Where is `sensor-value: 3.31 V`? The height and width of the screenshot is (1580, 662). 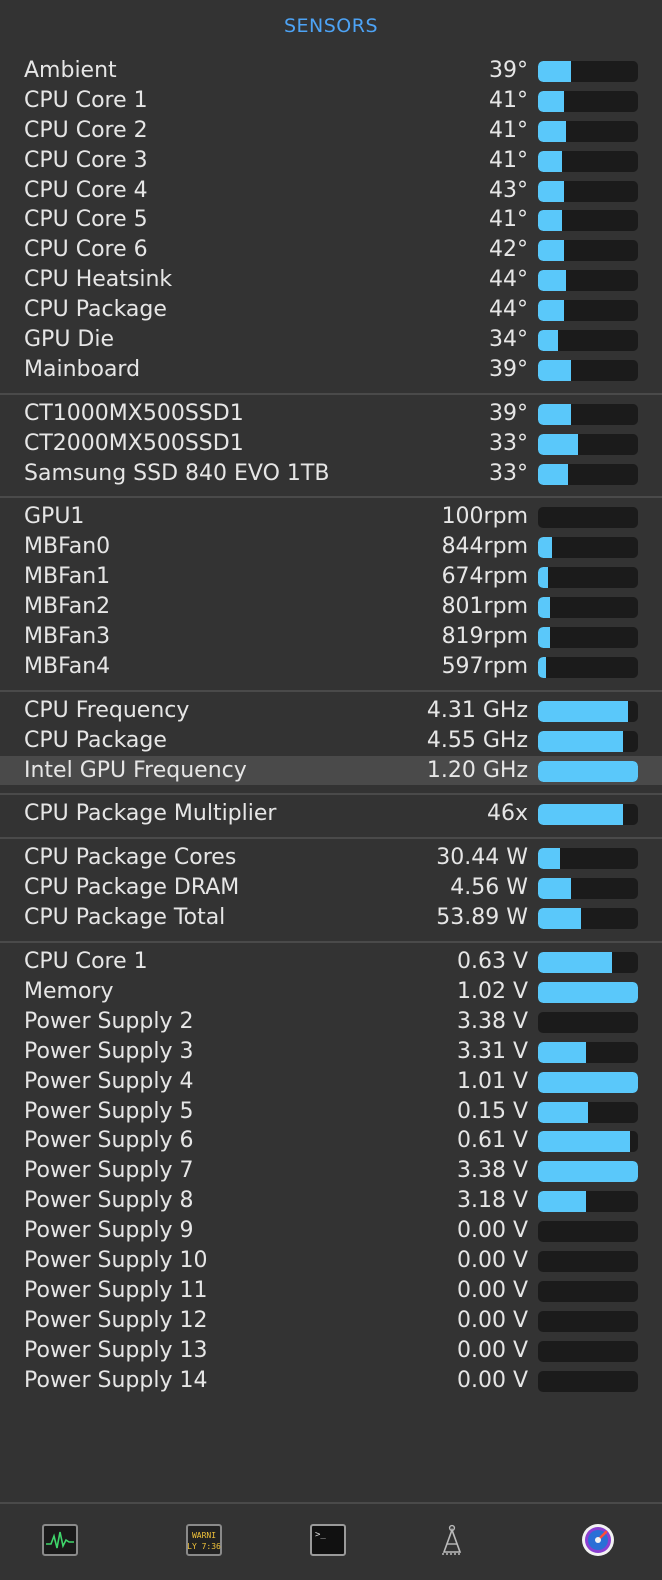
sensor-value: 3.31 V is located at coordinates (492, 1051).